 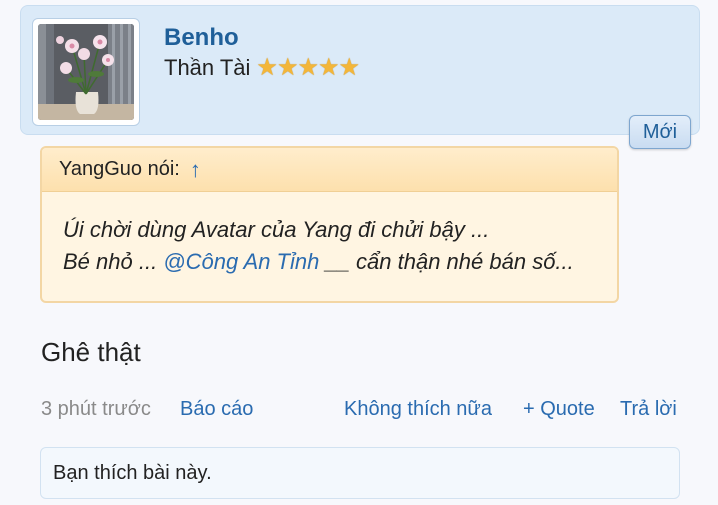 I want to click on report-link: Báo cáo, so click(x=216, y=409).